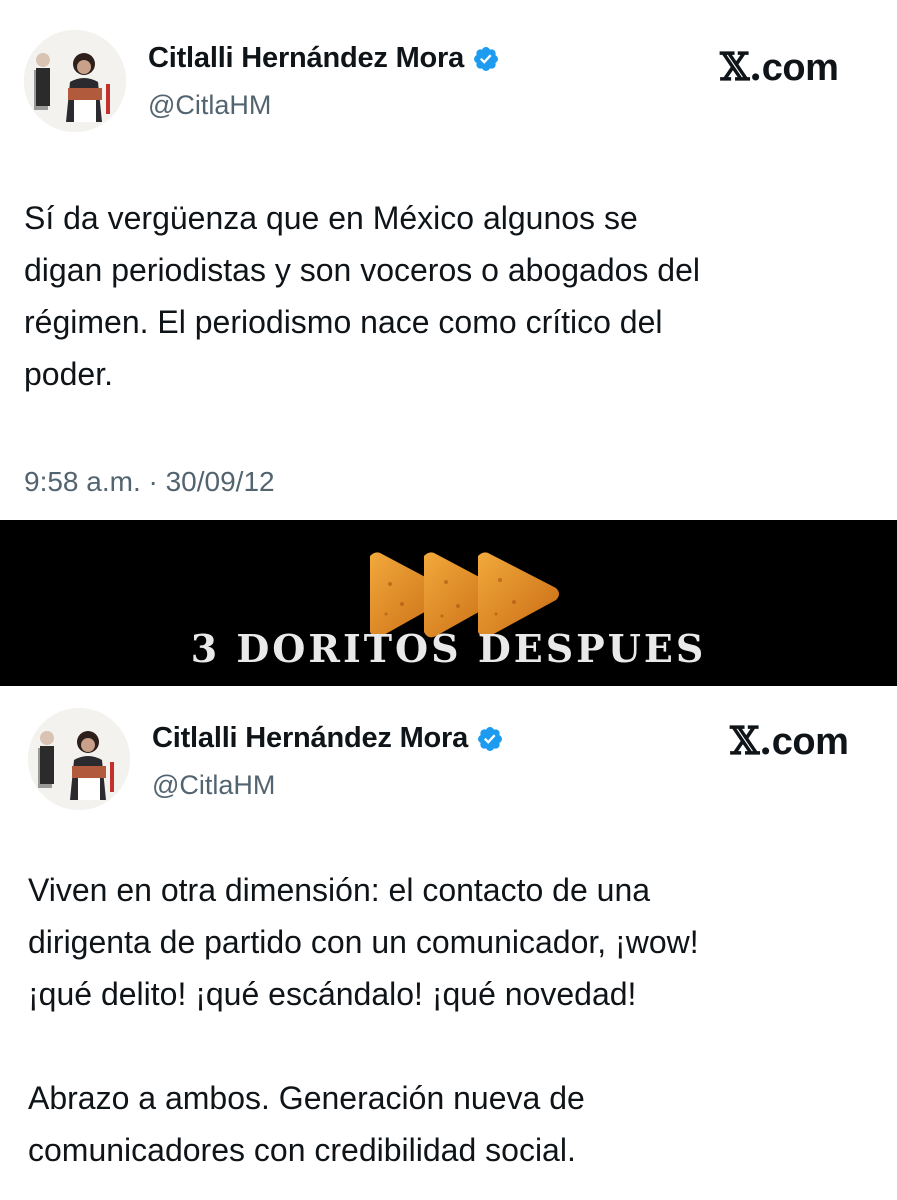  Describe the element at coordinates (448, 648) in the screenshot. I see `separator-caption: 3 DORITOS DESPUES` at that location.